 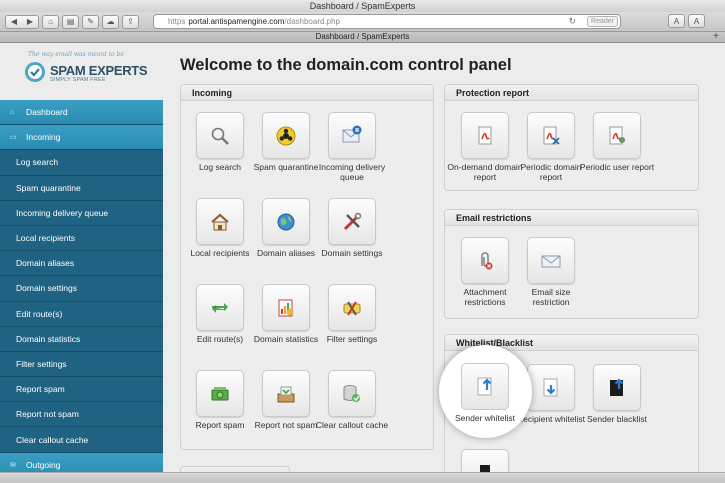 I want to click on cloud-button: ☁, so click(x=110, y=21).